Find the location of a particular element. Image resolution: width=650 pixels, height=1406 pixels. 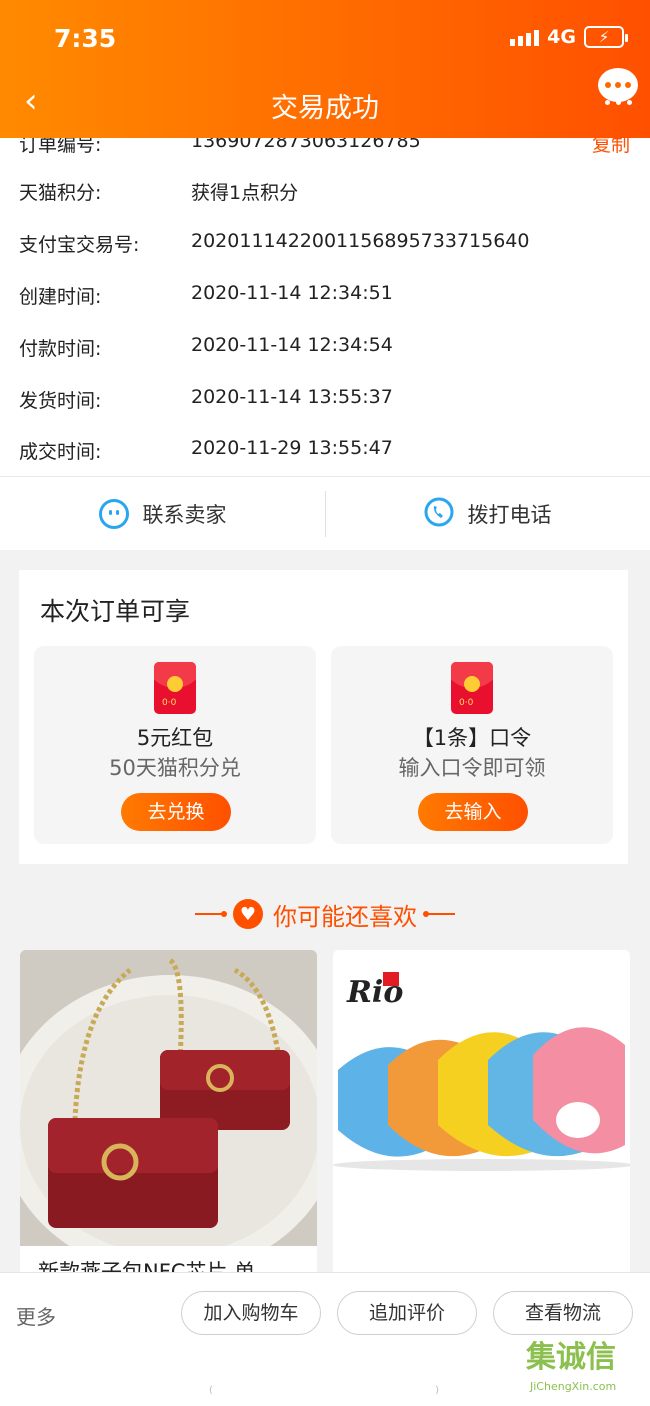

watermark-url: JiChengXin.com is located at coordinates (573, 1386).